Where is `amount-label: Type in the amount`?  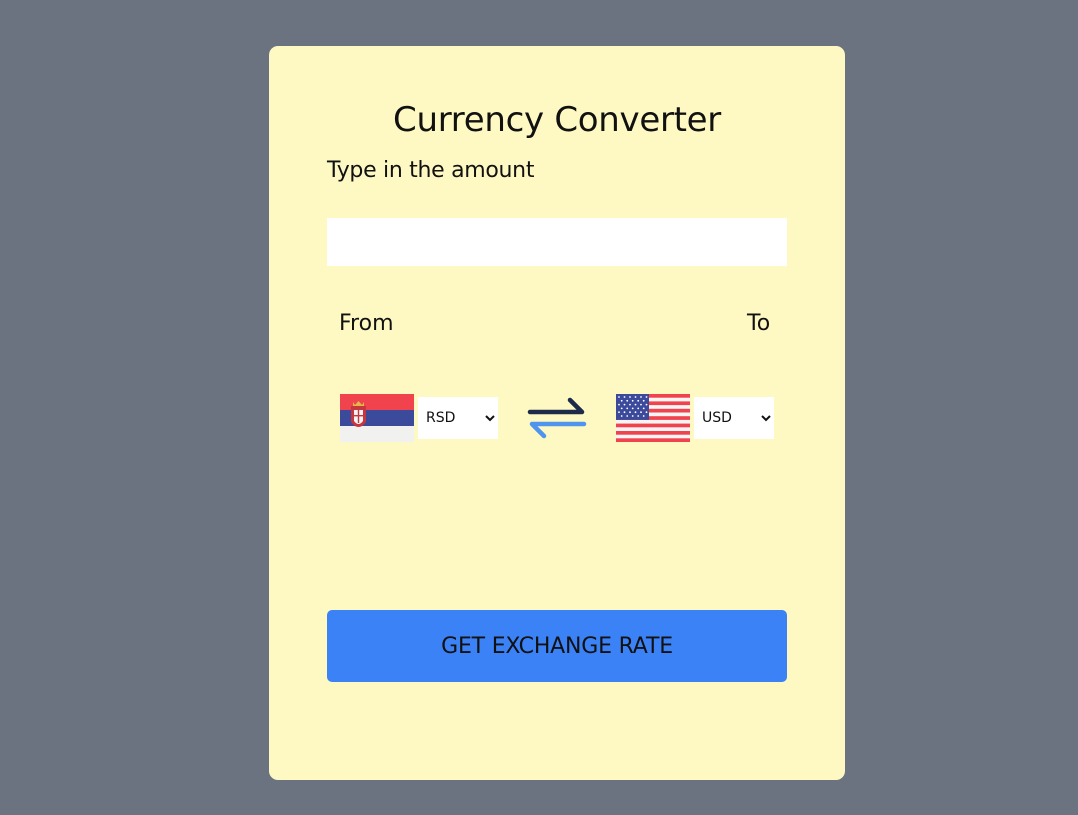 amount-label: Type in the amount is located at coordinates (431, 170).